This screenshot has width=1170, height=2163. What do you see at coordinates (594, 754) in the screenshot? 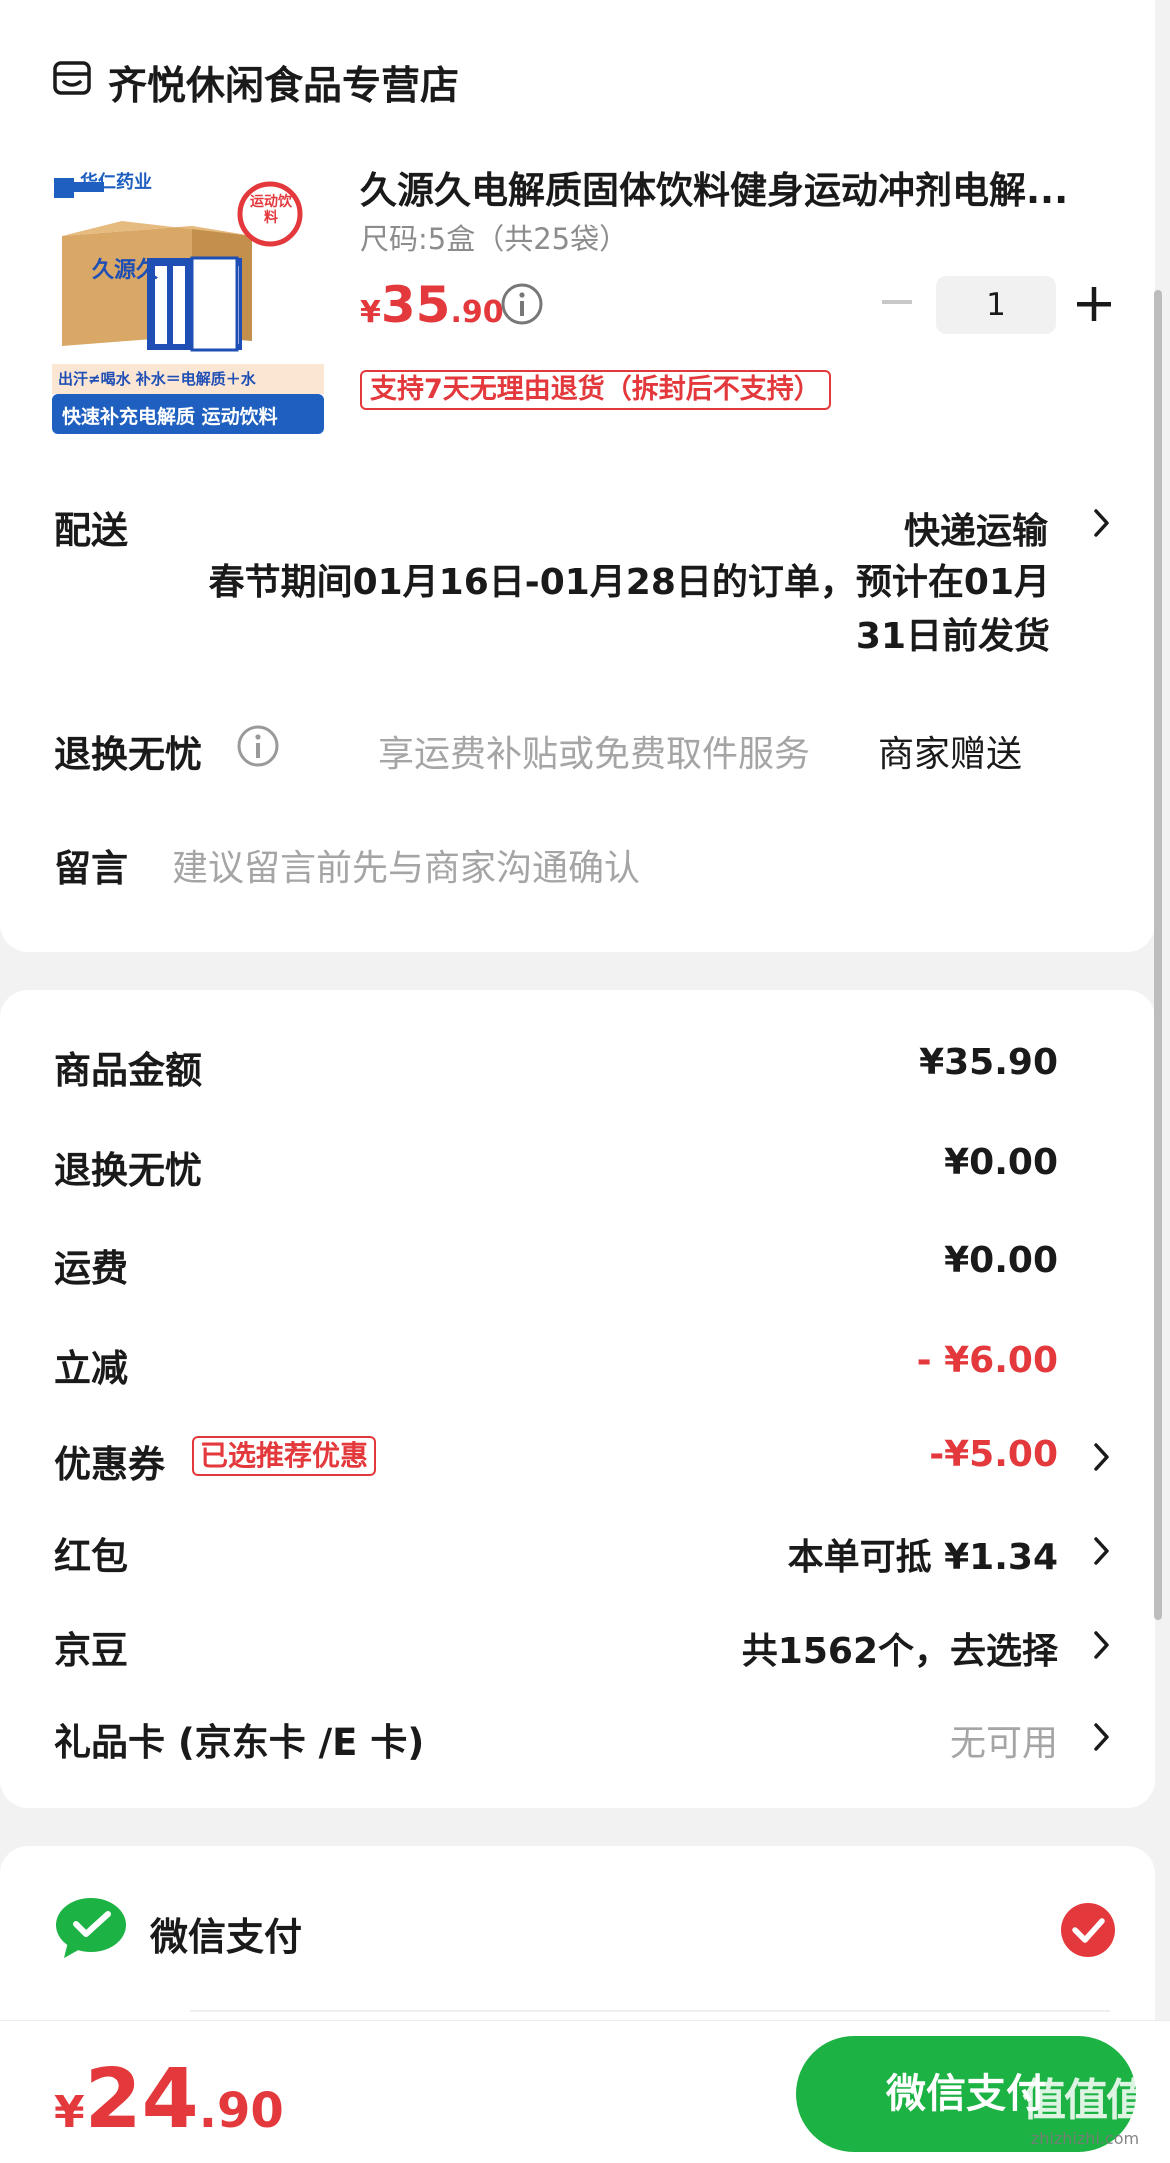
I see `worry-free-desc: 享运费补贴或免费取件服务` at bounding box center [594, 754].